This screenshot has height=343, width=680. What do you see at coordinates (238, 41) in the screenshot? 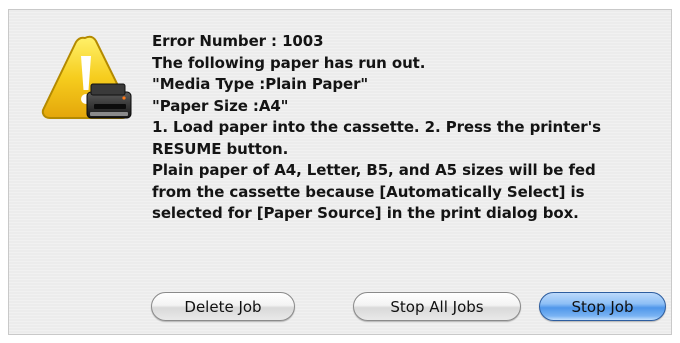
I see `message-line-error-number: Error Number : 1003` at bounding box center [238, 41].